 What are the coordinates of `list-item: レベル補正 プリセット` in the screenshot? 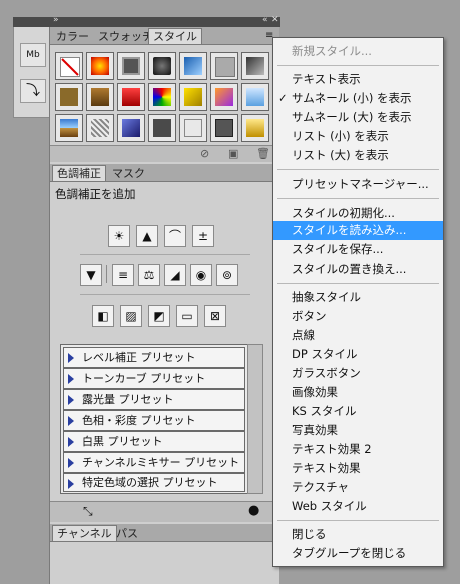 It's located at (154, 357).